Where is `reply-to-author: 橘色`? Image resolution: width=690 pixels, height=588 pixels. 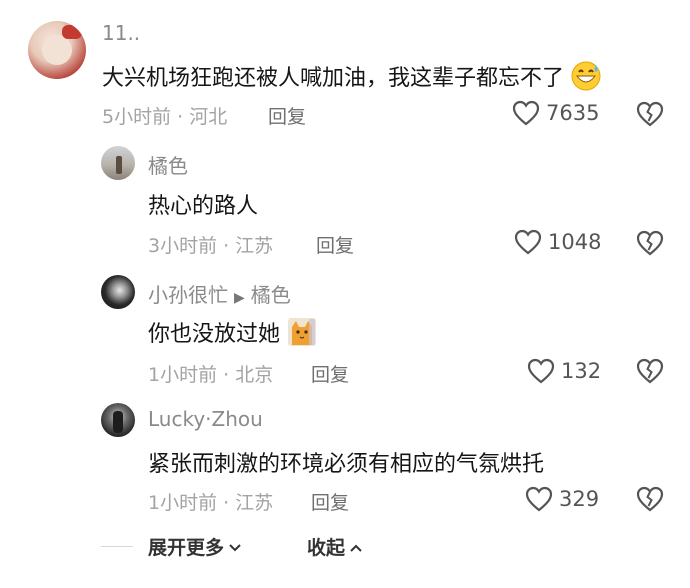
reply-to-author: 橘色 is located at coordinates (271, 295).